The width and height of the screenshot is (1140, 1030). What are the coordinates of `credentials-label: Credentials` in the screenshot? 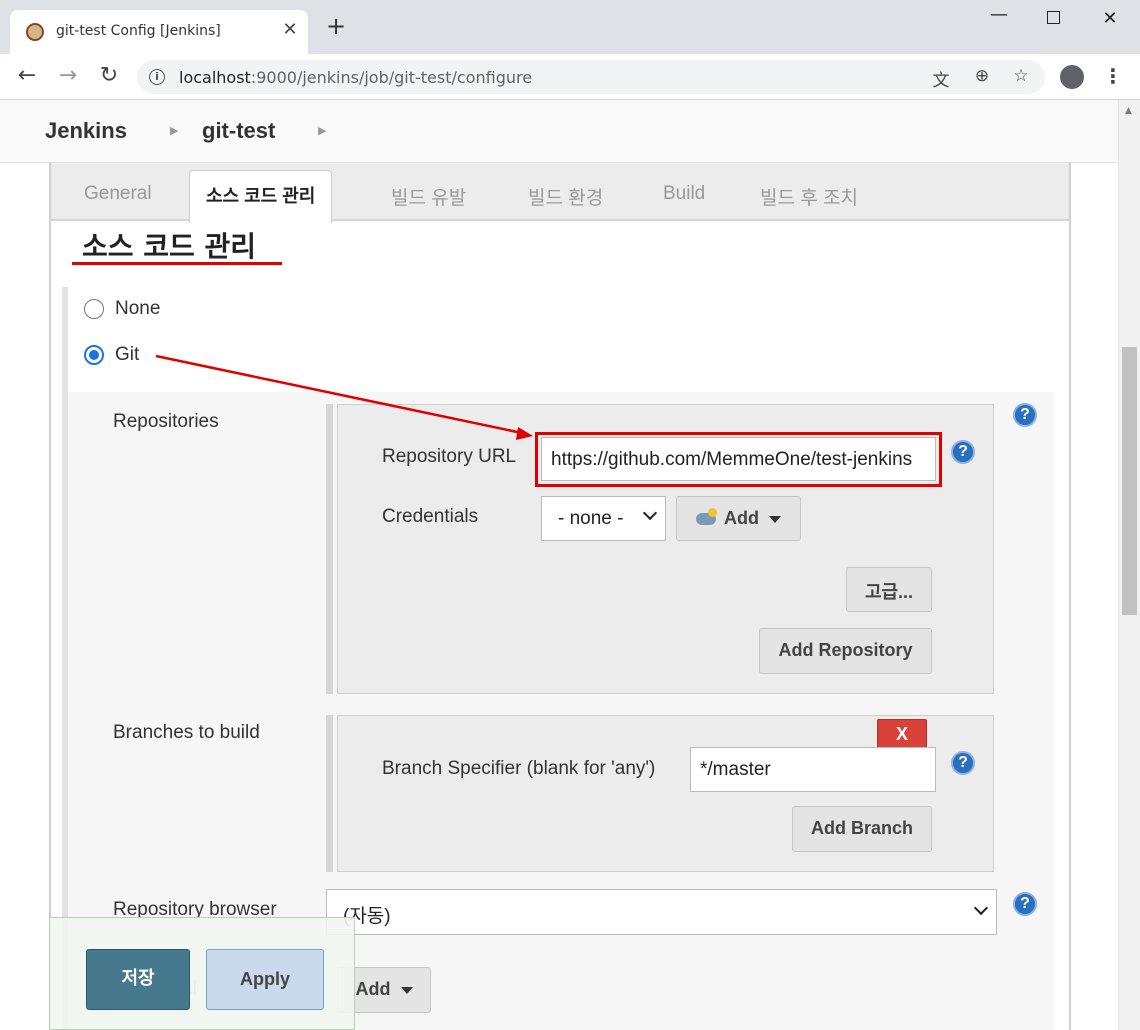 It's located at (430, 516).